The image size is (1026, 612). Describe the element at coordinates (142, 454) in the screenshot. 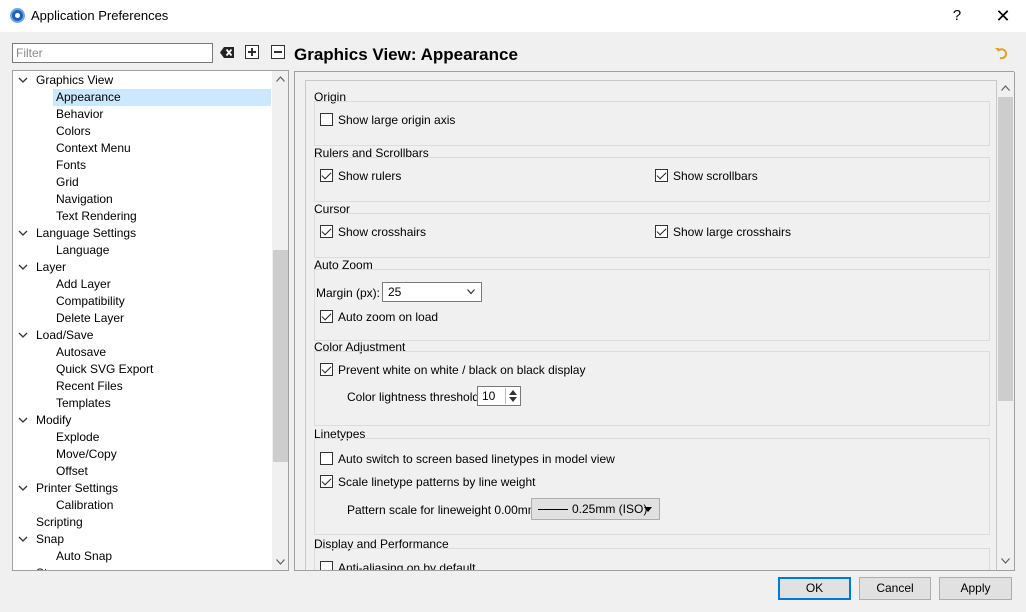

I see `tree-item: Move/Copy` at that location.